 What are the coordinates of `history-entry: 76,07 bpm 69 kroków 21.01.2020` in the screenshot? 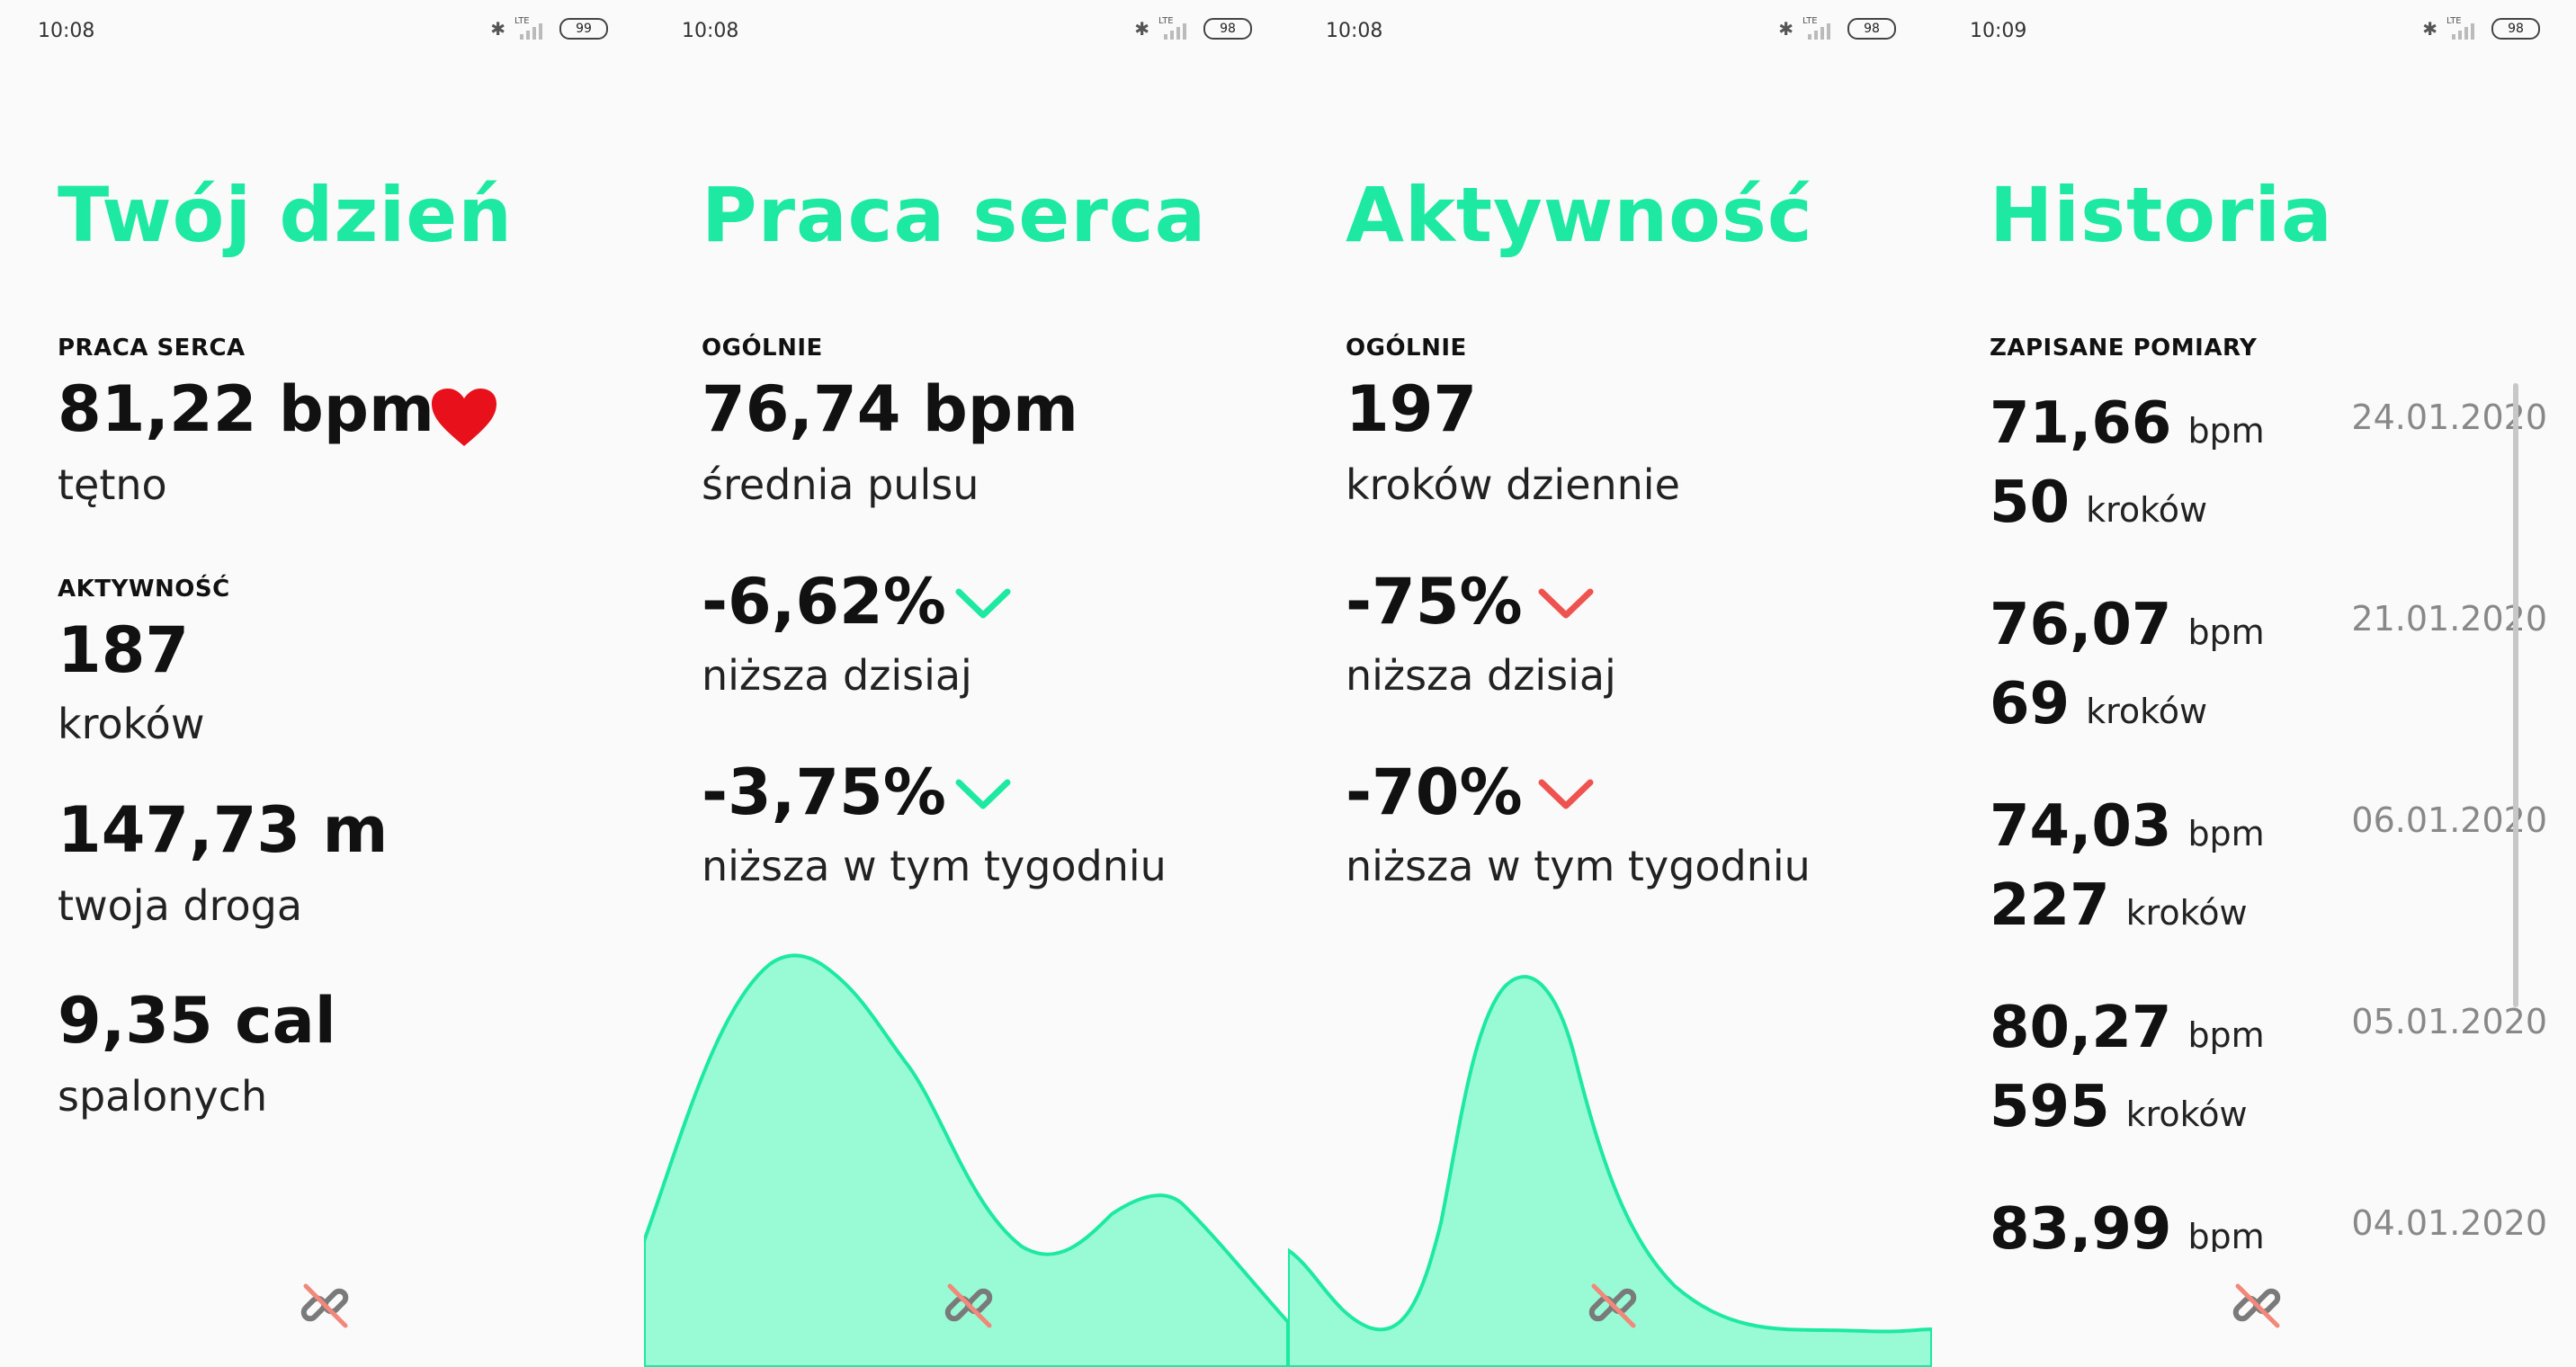 It's located at (2268, 691).